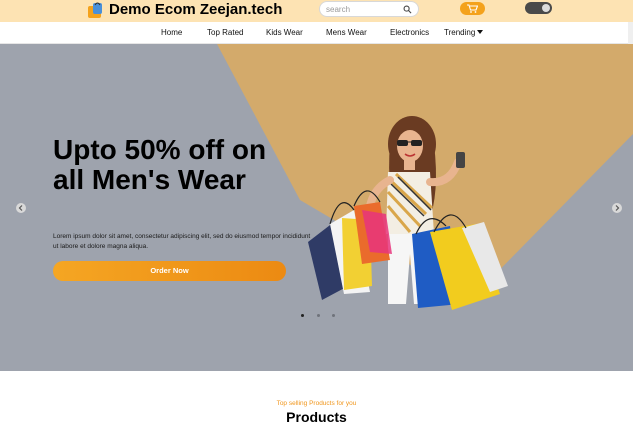 The image size is (633, 425). What do you see at coordinates (538, 8) in the screenshot?
I see `dark-mode-toggle` at bounding box center [538, 8].